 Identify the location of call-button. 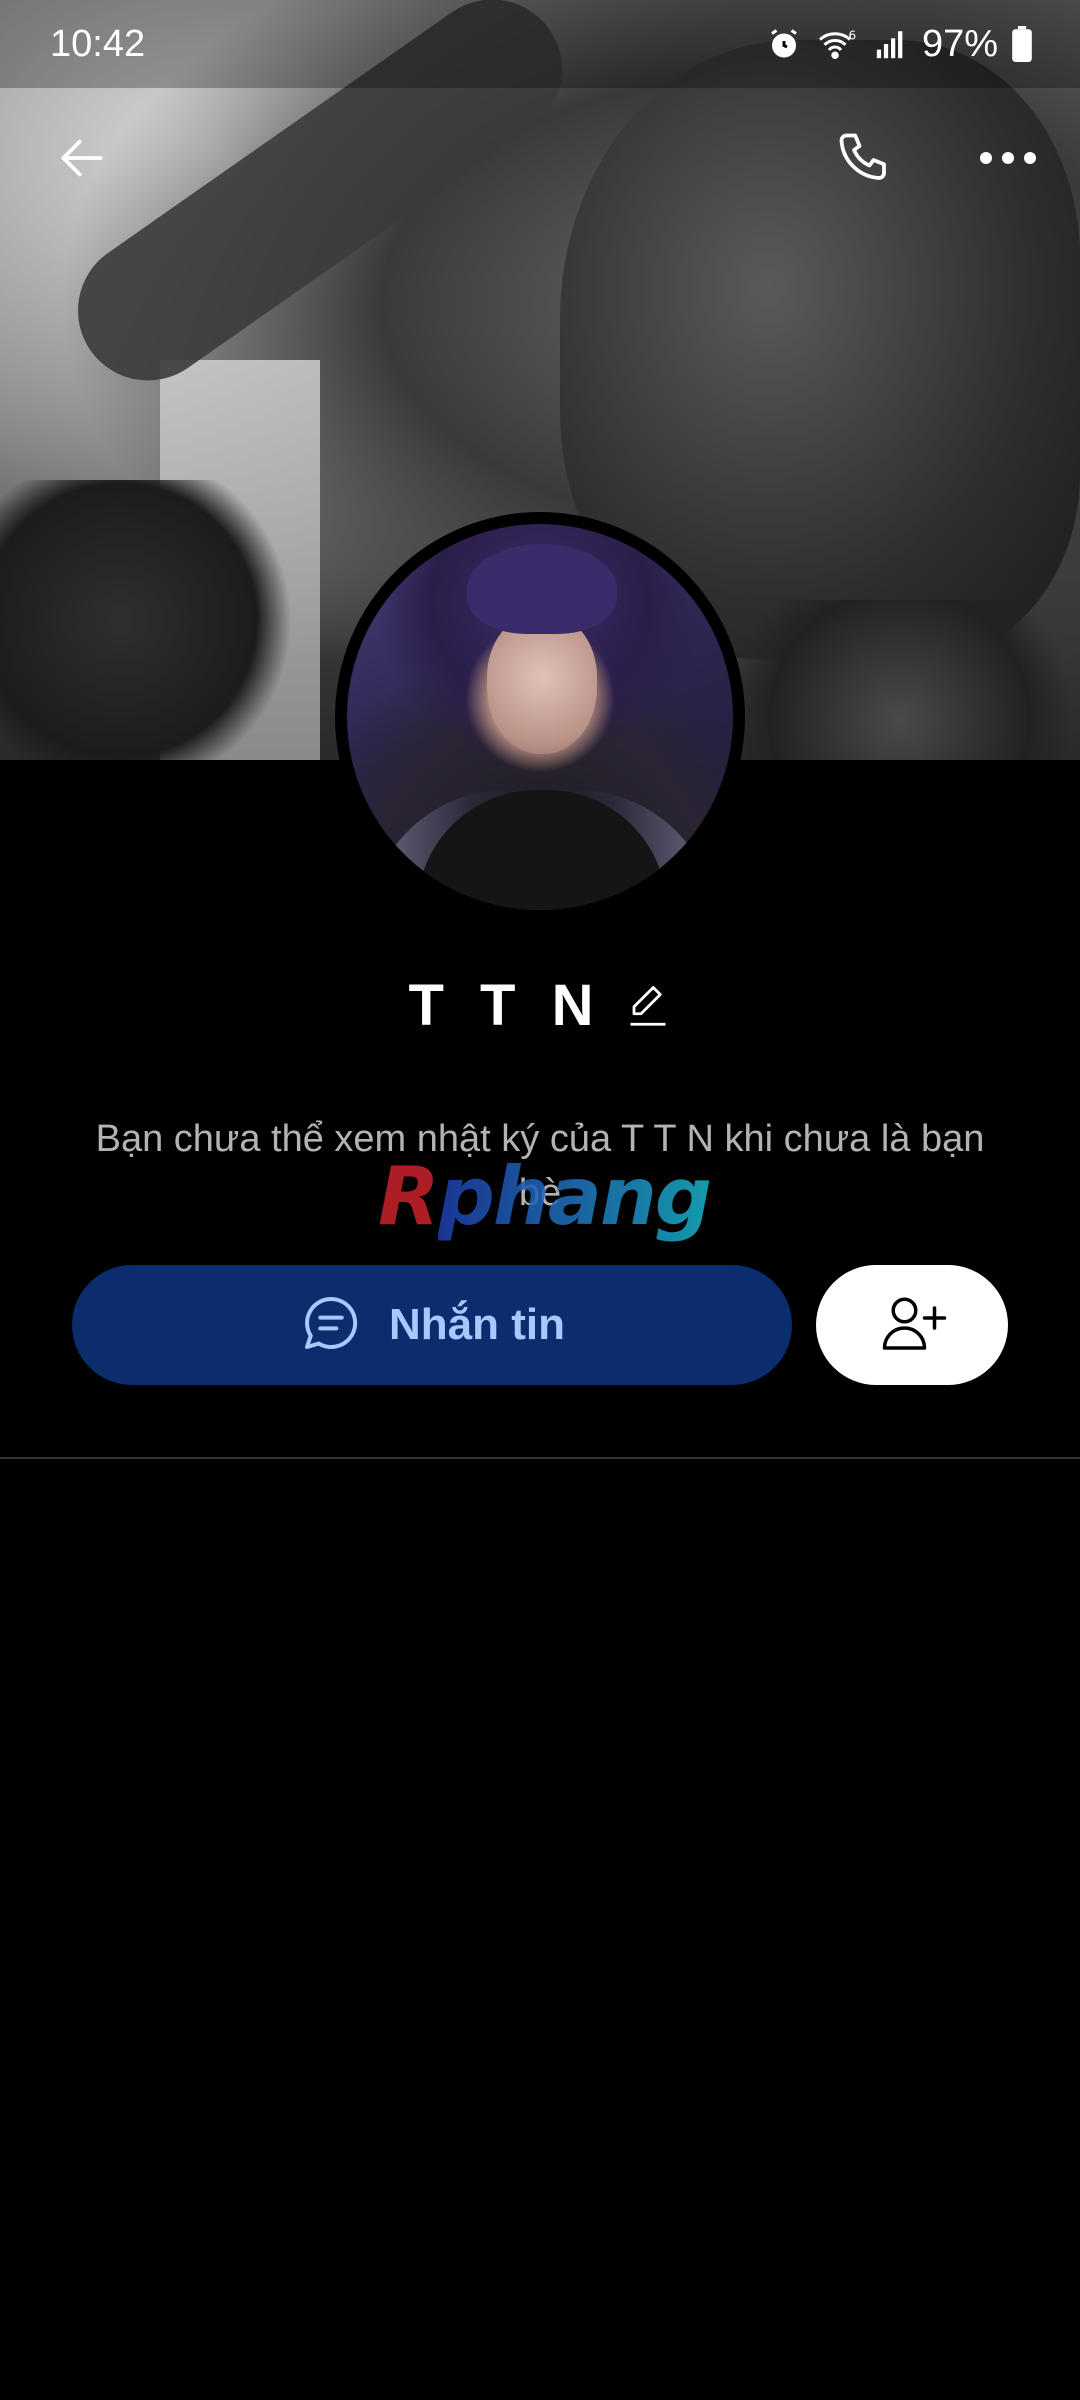
(864, 160).